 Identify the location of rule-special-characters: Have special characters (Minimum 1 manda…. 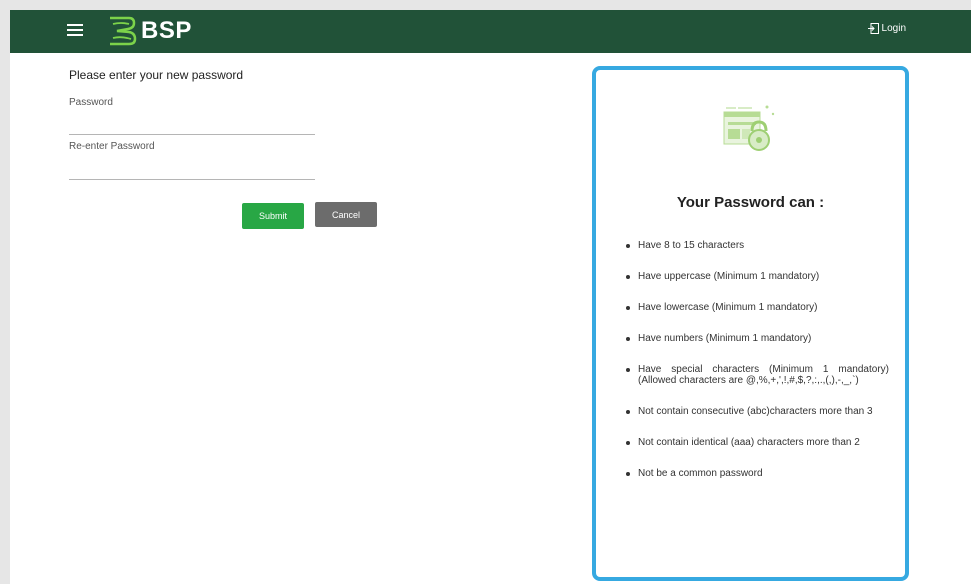
(756, 375).